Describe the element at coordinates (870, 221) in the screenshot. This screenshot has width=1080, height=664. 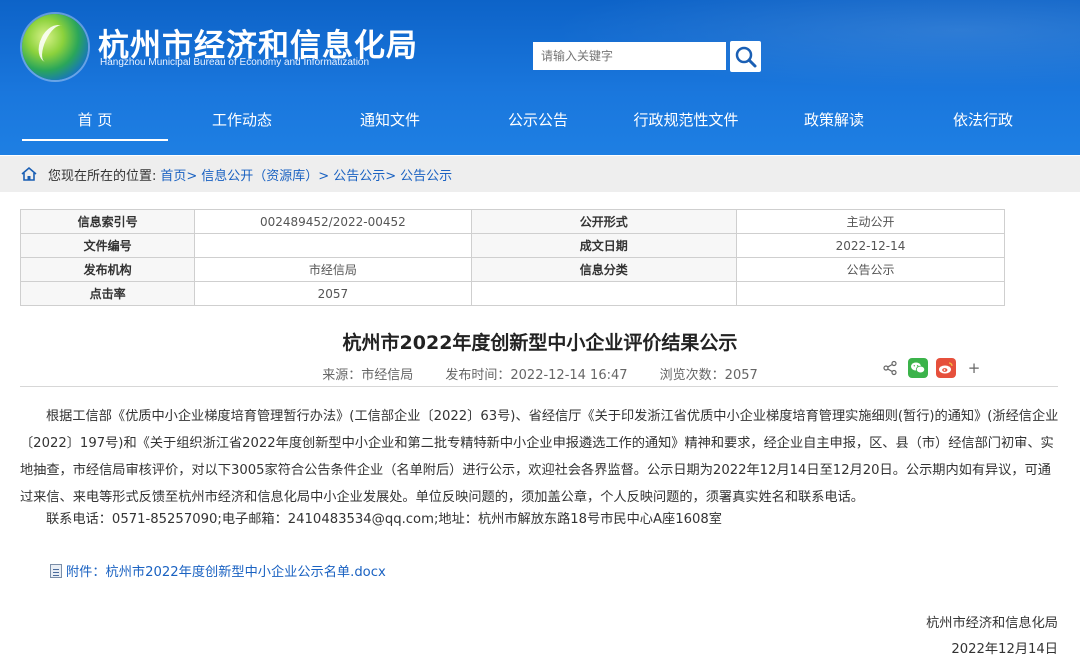
I see `publish-form-value: 主动公开` at that location.